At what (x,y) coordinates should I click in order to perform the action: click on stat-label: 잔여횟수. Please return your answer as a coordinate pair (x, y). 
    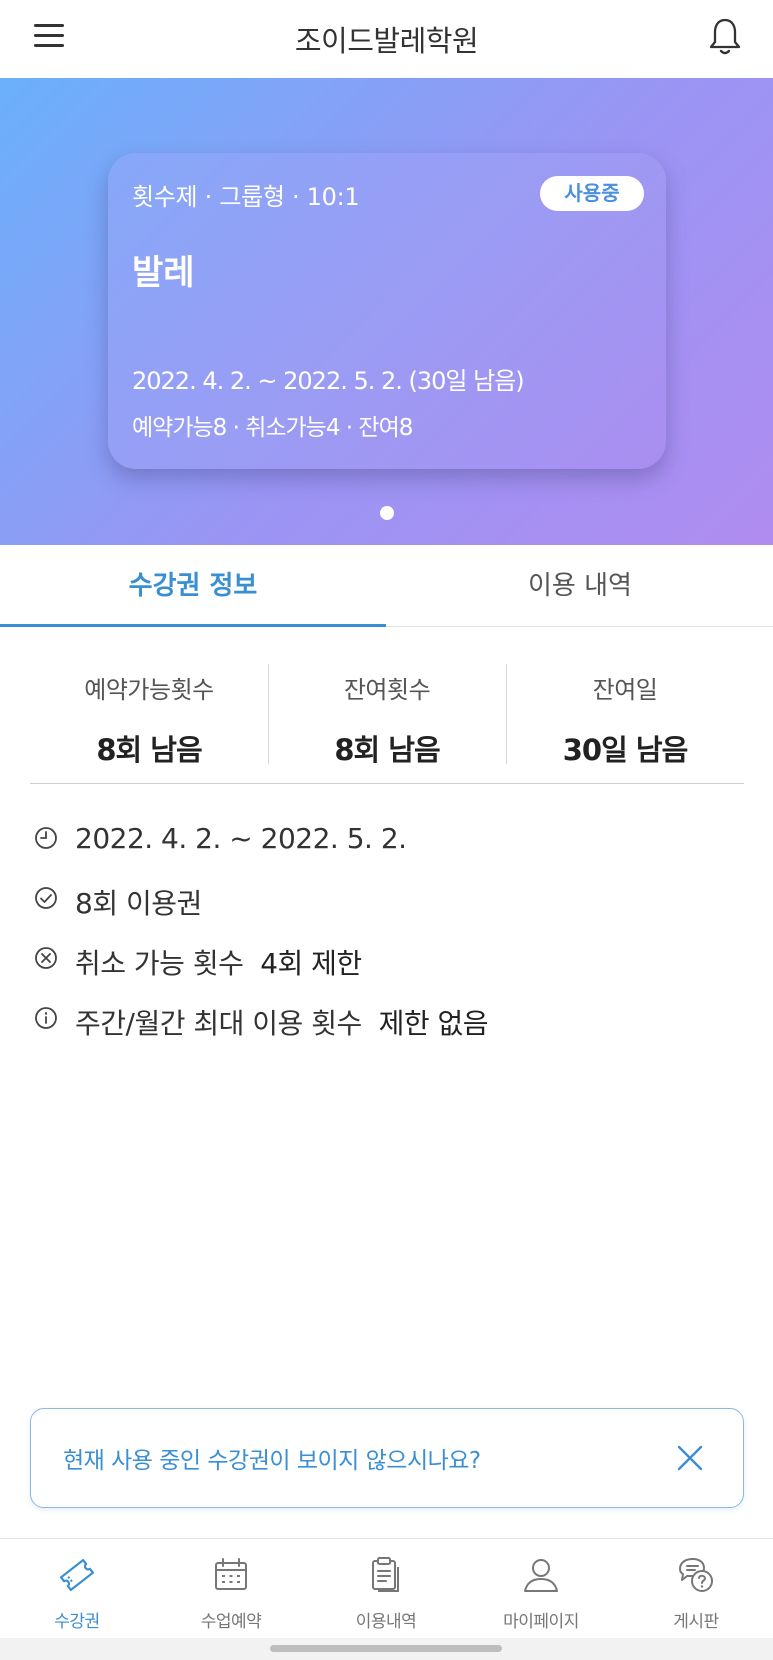
    Looking at the image, I should click on (387, 690).